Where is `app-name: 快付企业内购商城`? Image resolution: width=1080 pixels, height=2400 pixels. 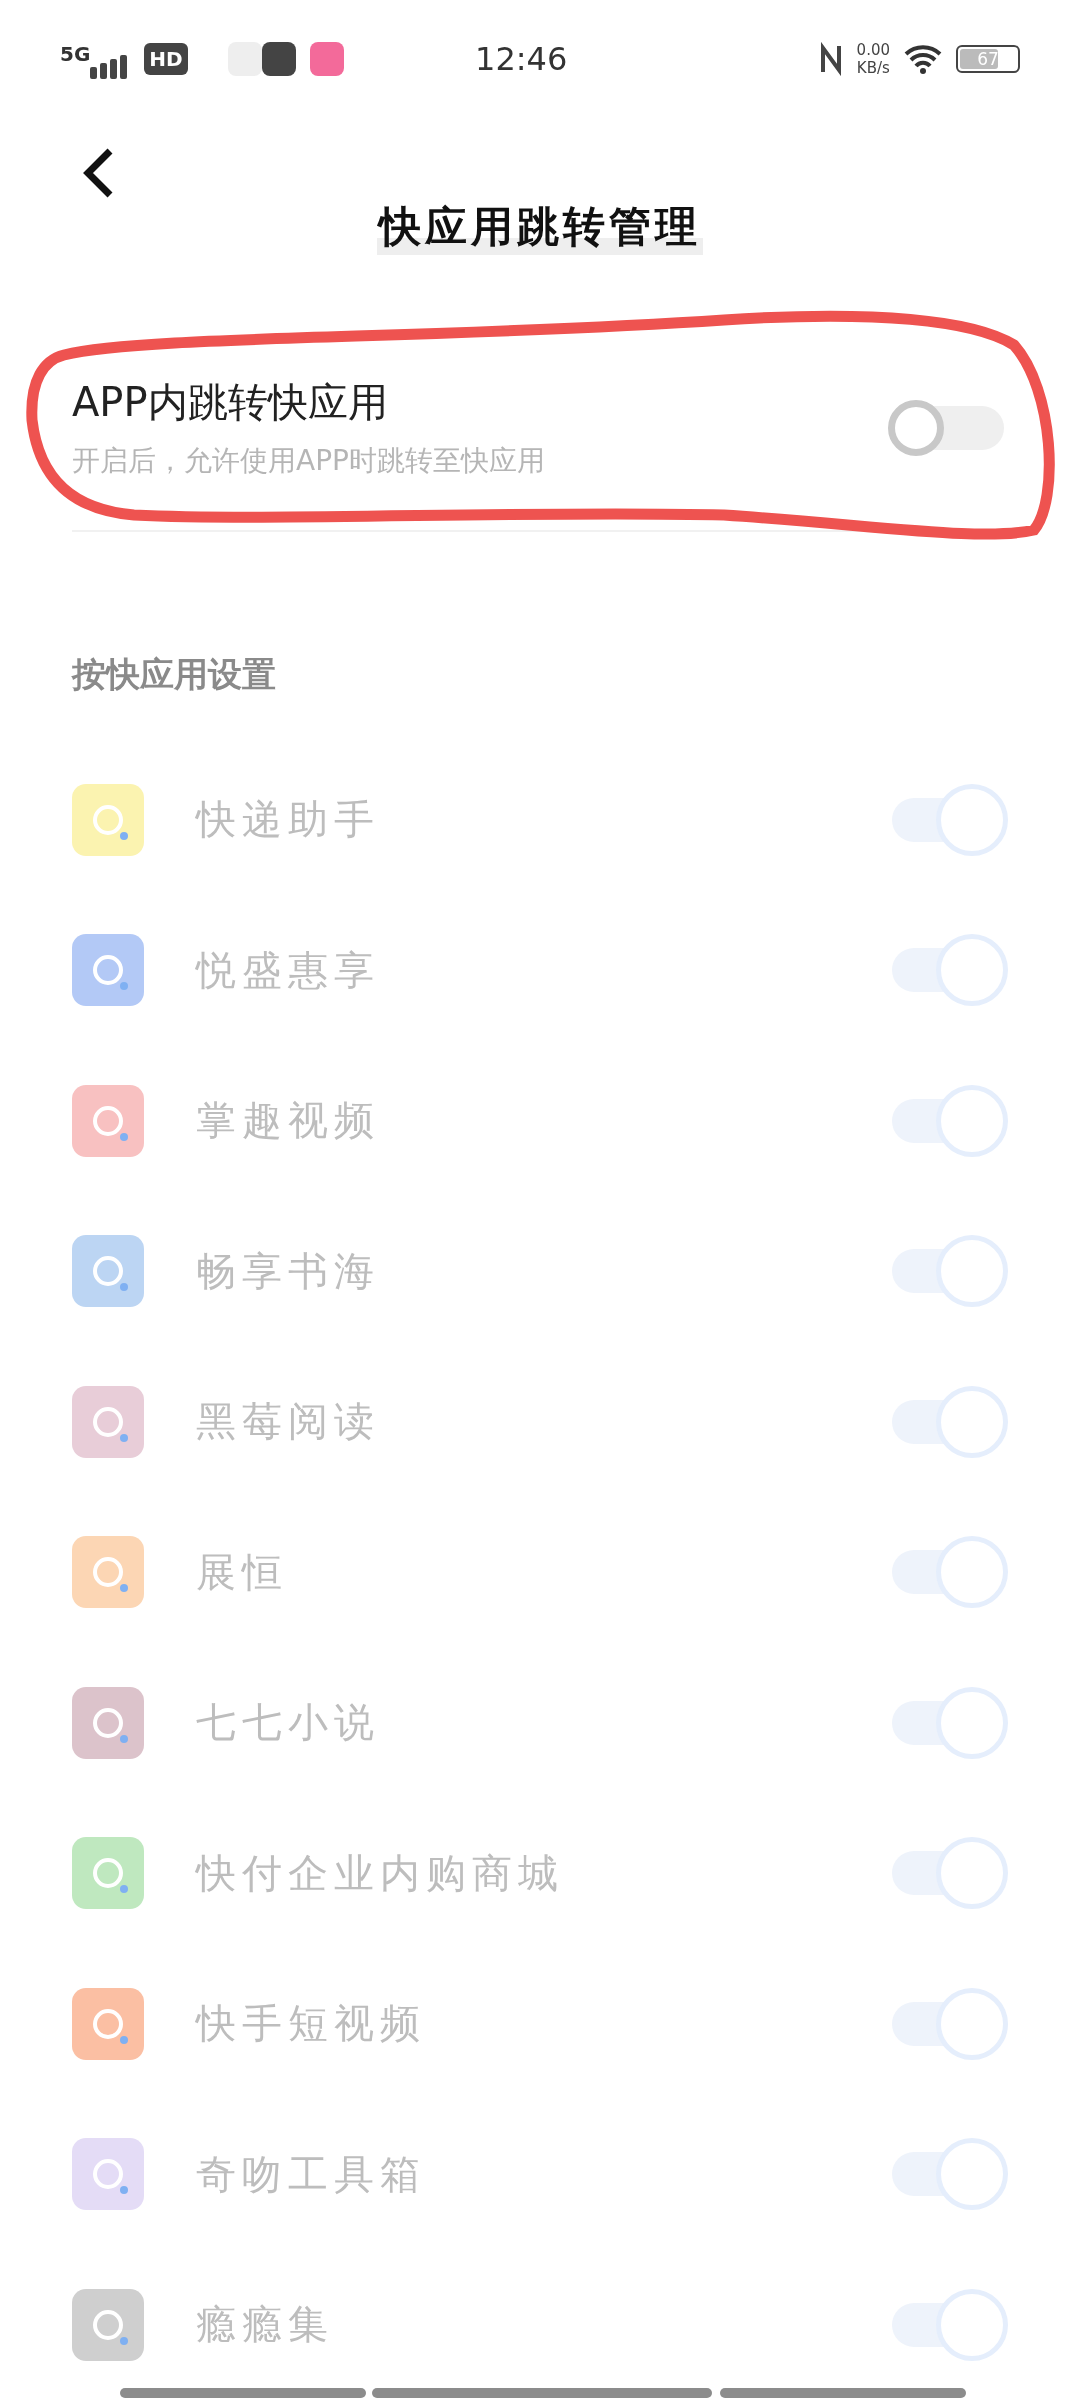
app-name: 快付企业内购商城 is located at coordinates (380, 1873).